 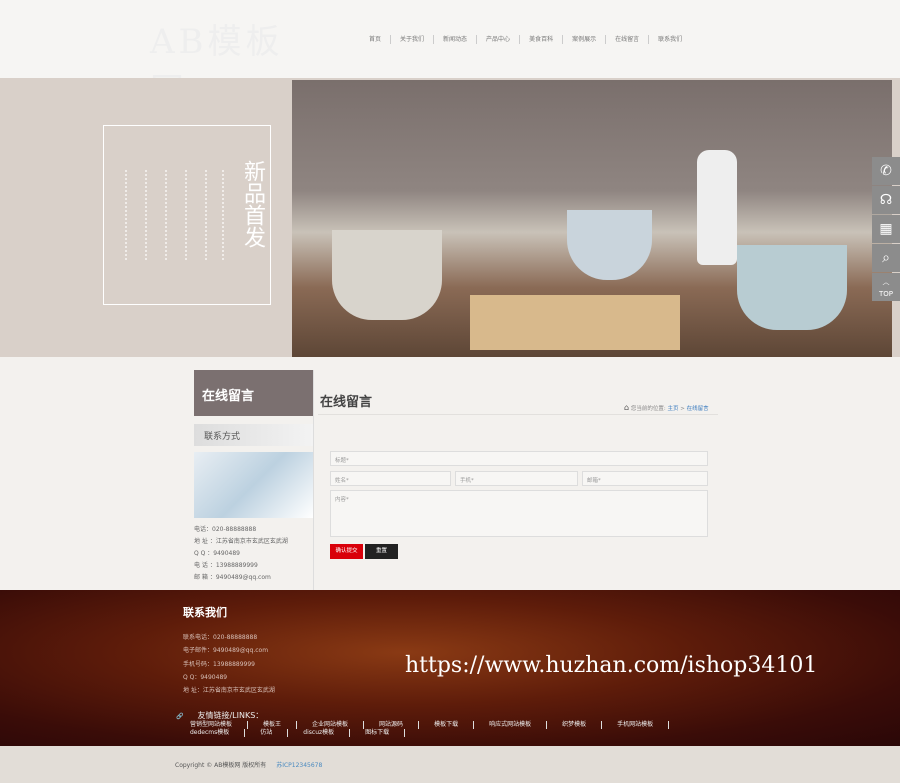 I want to click on nav-home: 首页, so click(x=376, y=39).